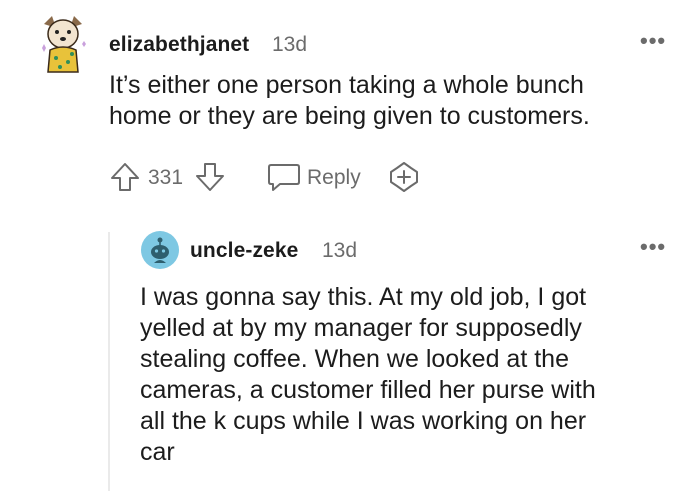 The image size is (700, 491). Describe the element at coordinates (354, 359) in the screenshot. I see `reply-line: stealing coffee. When we looked at the` at that location.